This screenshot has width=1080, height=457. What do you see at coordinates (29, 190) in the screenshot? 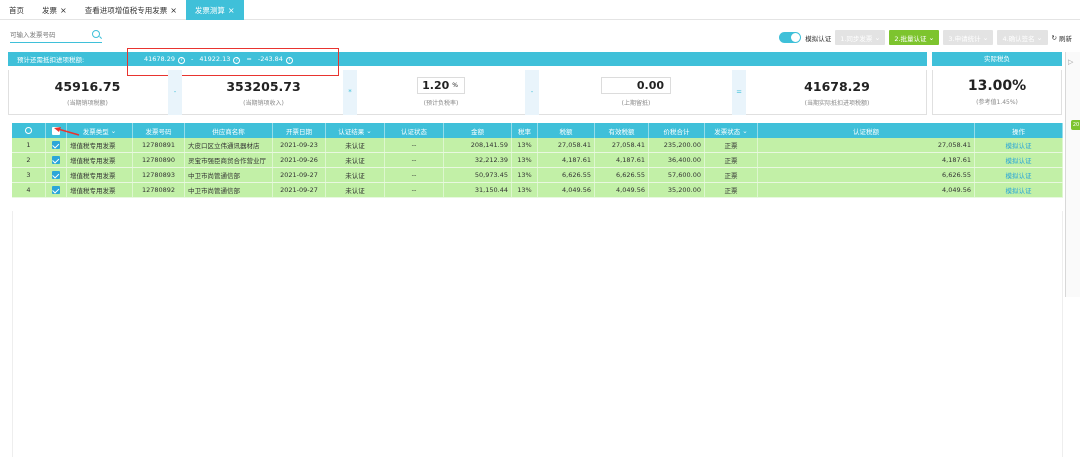
I see `row-index: 4` at bounding box center [29, 190].